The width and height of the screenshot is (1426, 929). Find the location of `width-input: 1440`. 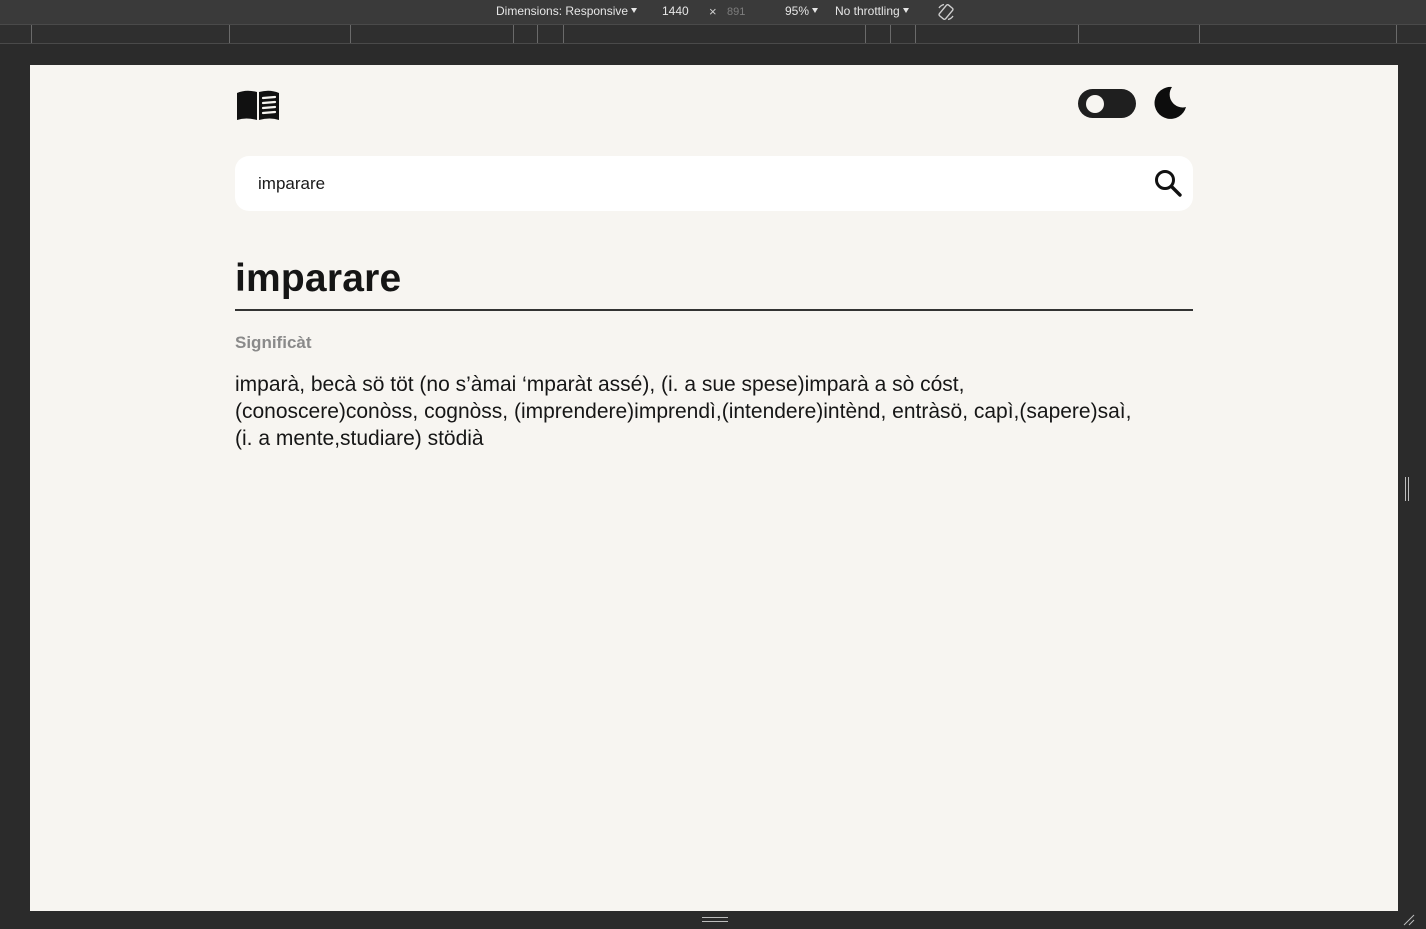

width-input: 1440 is located at coordinates (675, 11).